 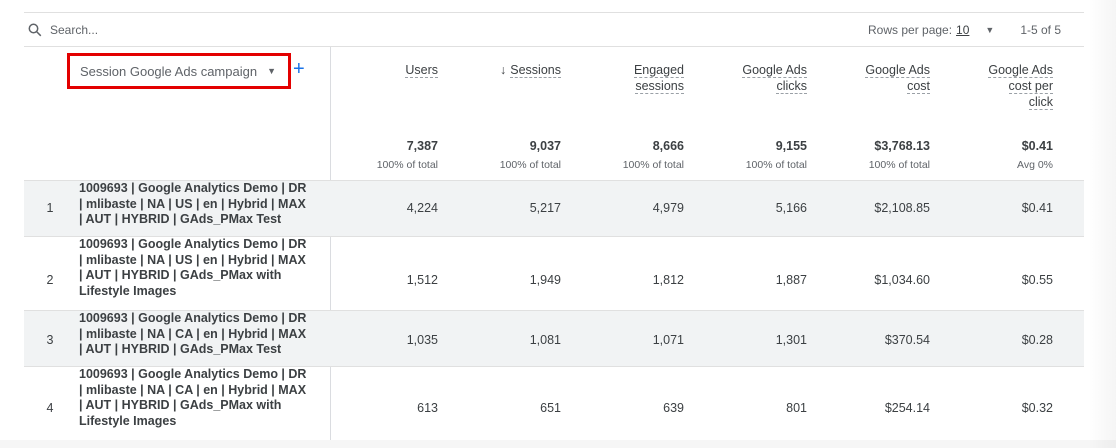 I want to click on search-icon, so click(x=35, y=30).